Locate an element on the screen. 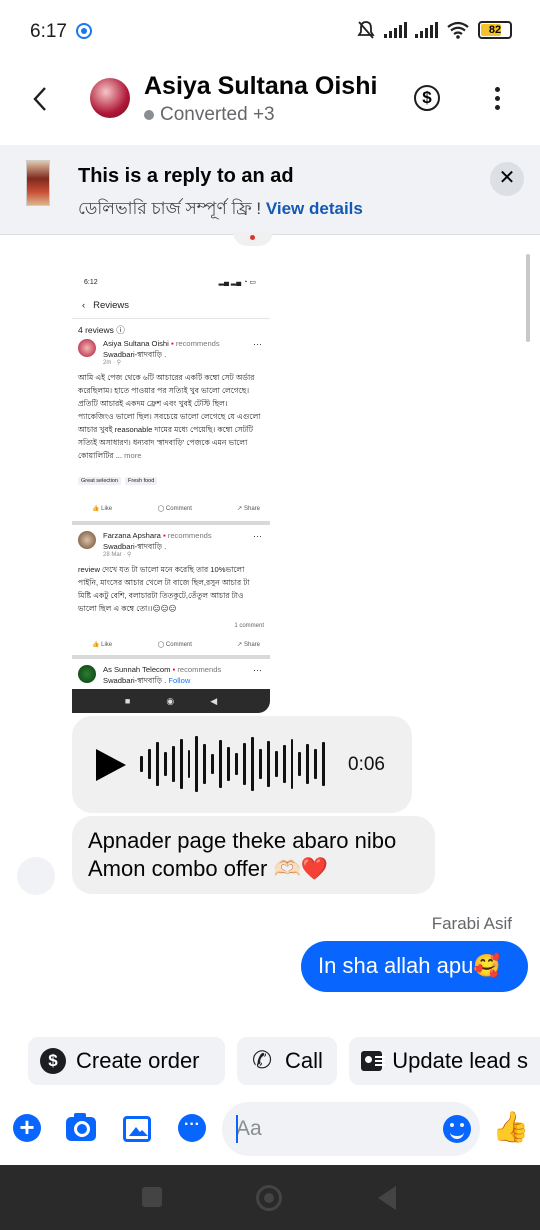 The width and height of the screenshot is (540, 1230). gallery-icon is located at coordinates (137, 1129).